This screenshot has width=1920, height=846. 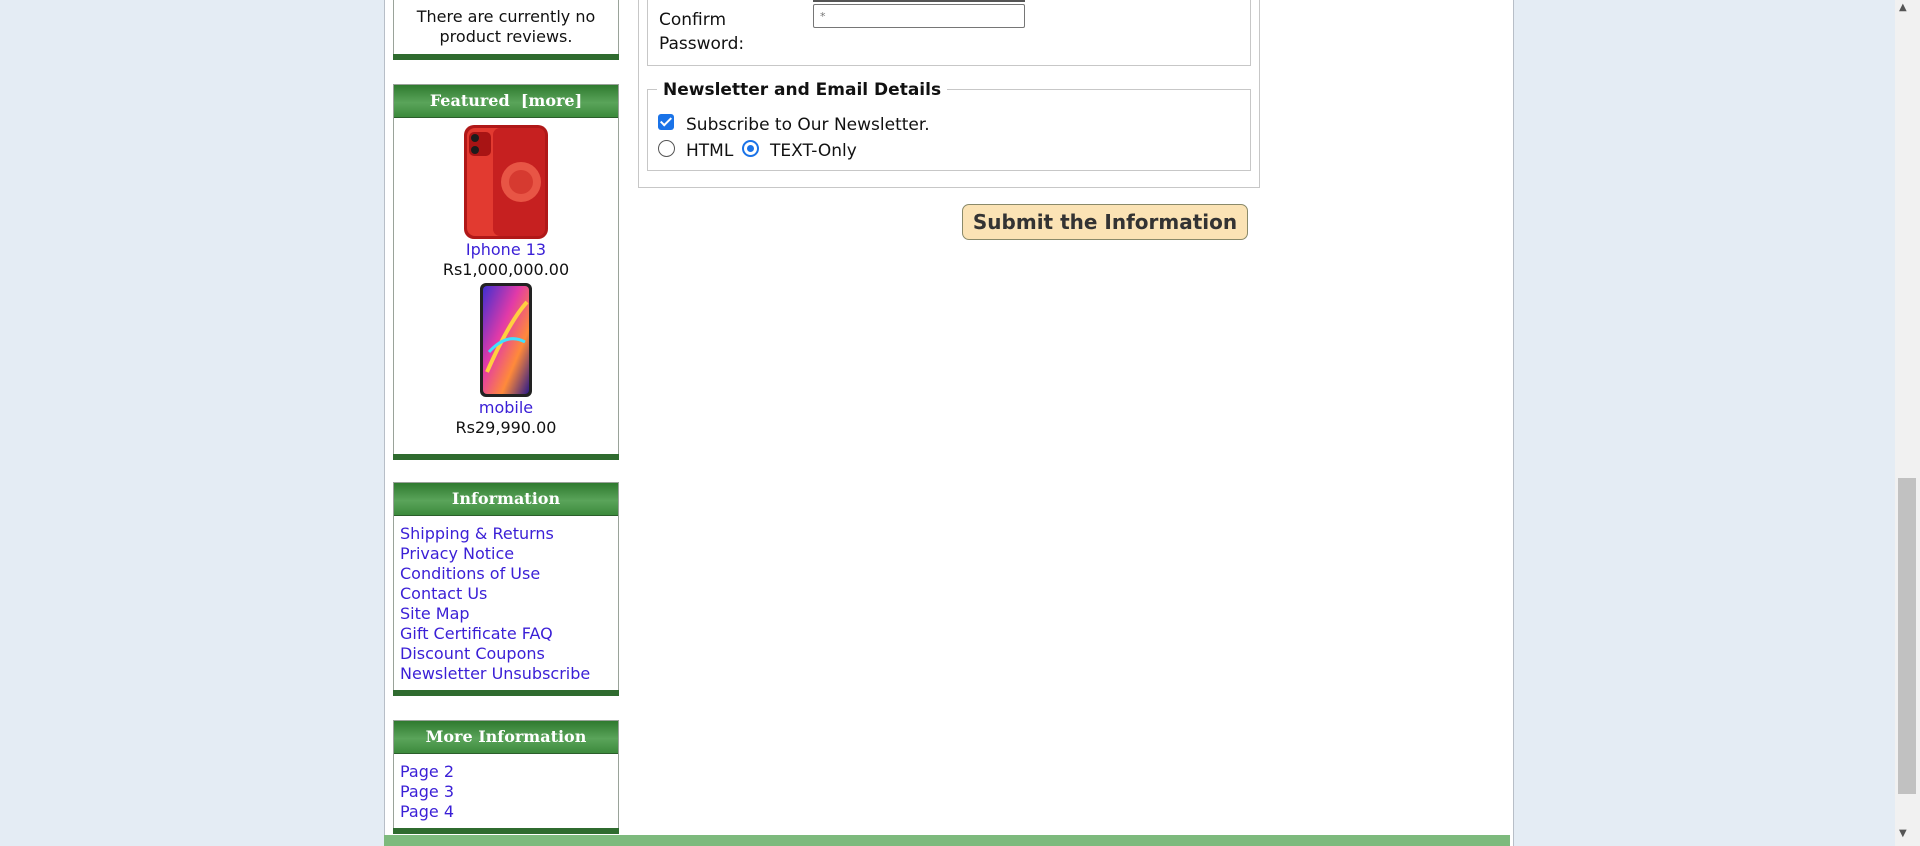 I want to click on product-price: Rs1,000,000.00, so click(x=506, y=269).